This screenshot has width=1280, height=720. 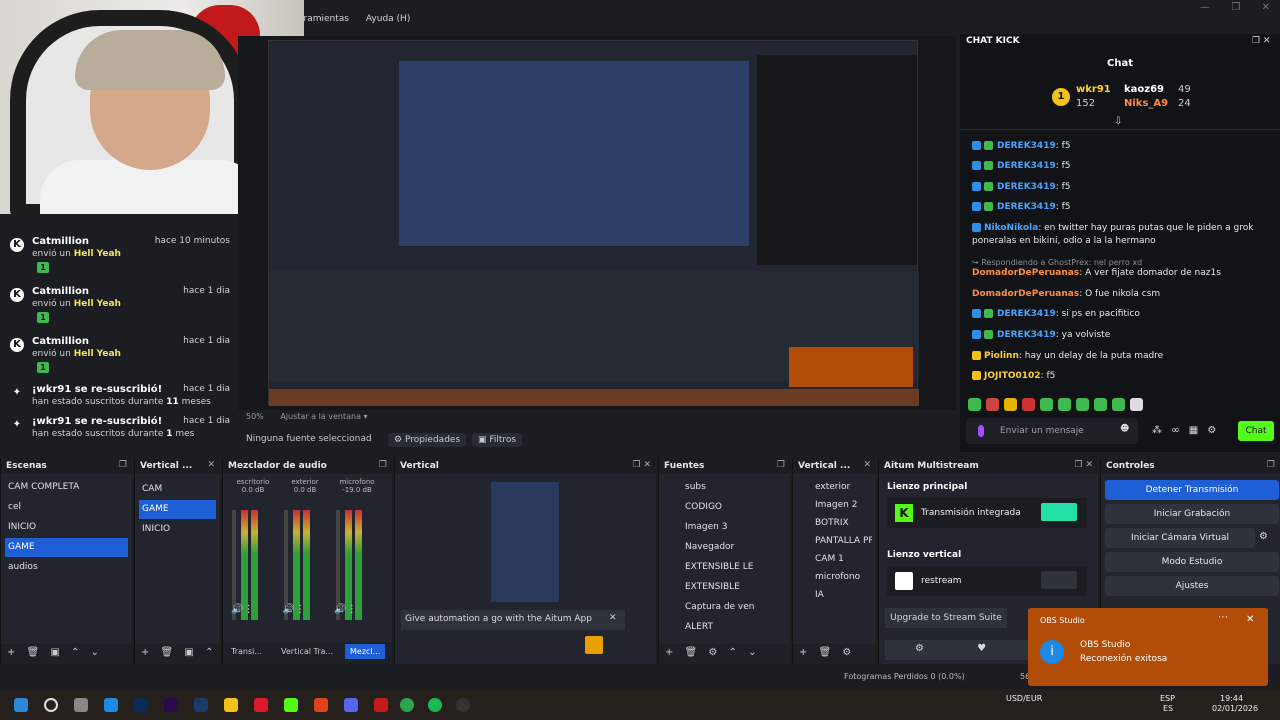 What do you see at coordinates (724, 547) in the screenshot?
I see `source-item: Navegador` at bounding box center [724, 547].